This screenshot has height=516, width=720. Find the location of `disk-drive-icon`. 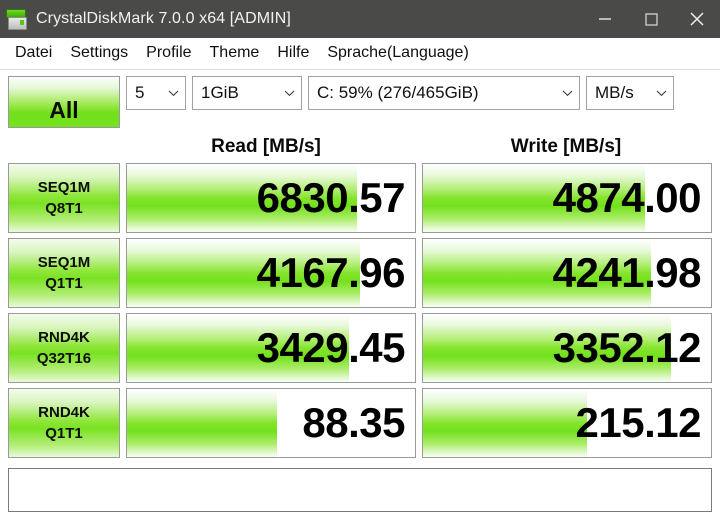

disk-drive-icon is located at coordinates (17, 19).